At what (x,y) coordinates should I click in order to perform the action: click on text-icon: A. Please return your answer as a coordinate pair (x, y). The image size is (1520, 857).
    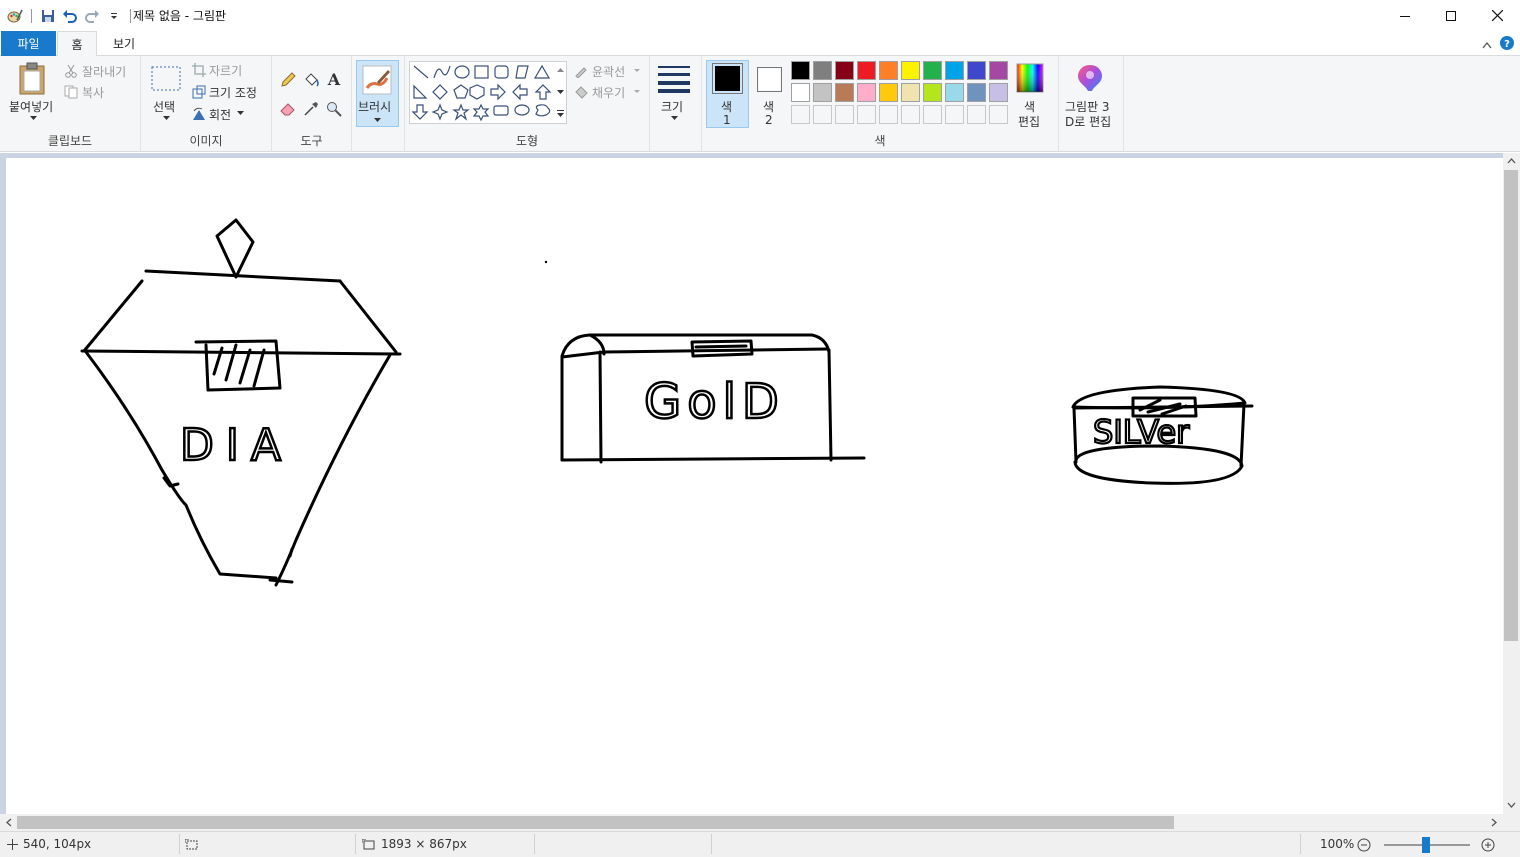
    Looking at the image, I should click on (334, 79).